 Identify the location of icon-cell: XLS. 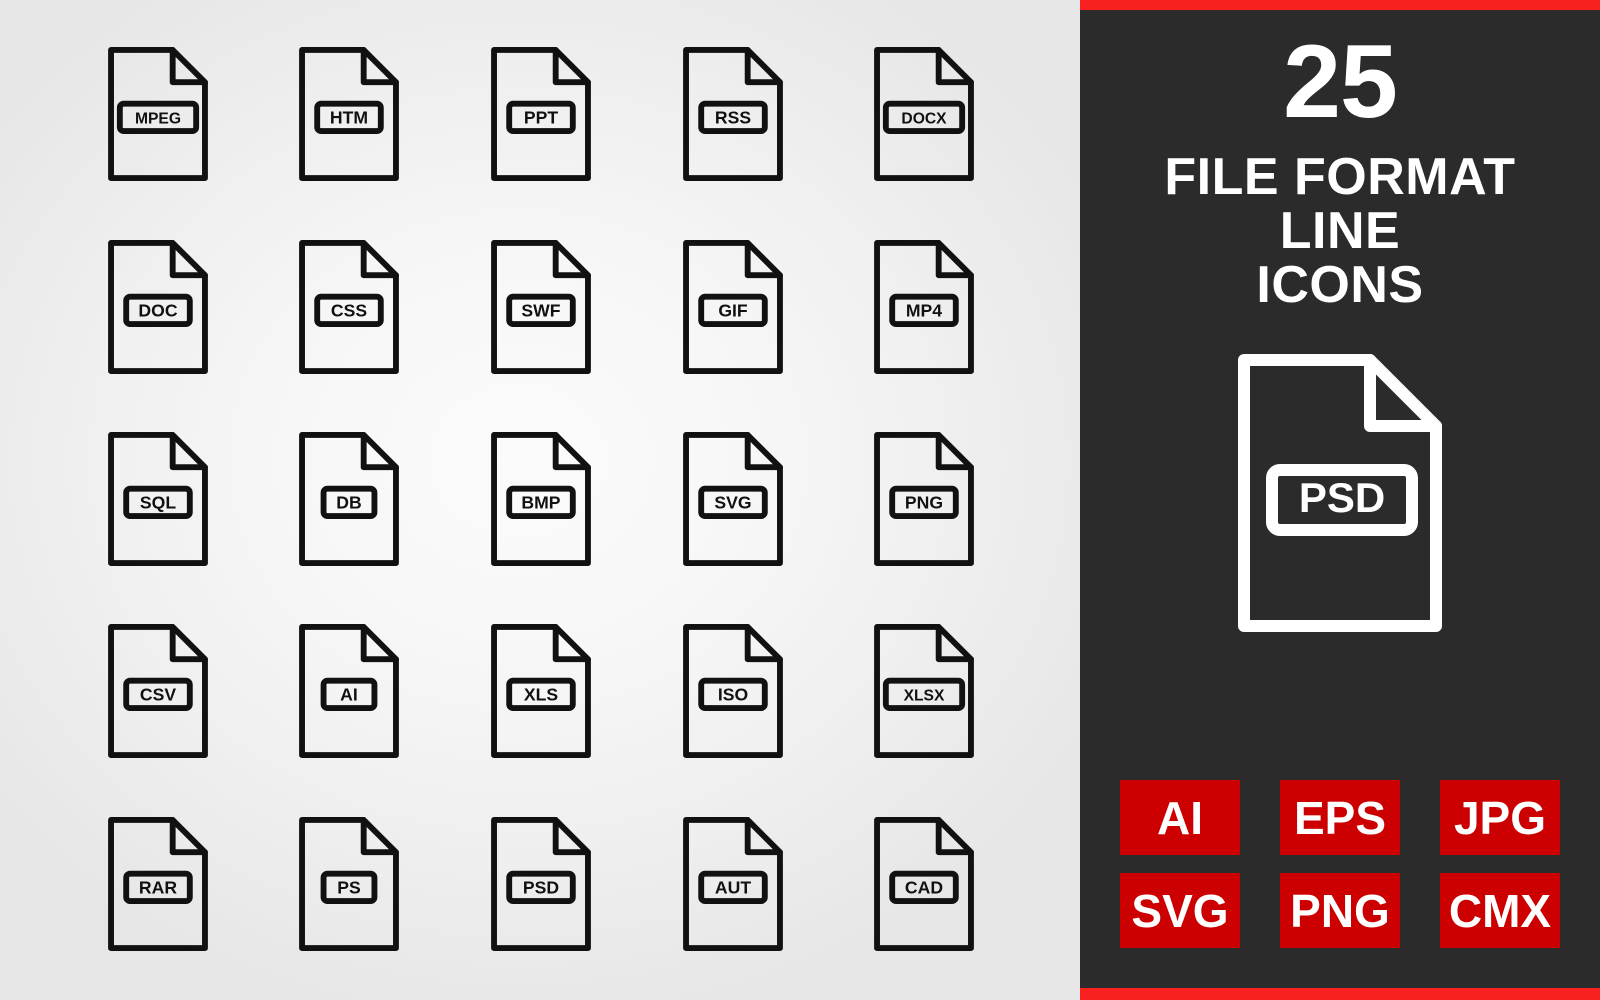
(541, 691).